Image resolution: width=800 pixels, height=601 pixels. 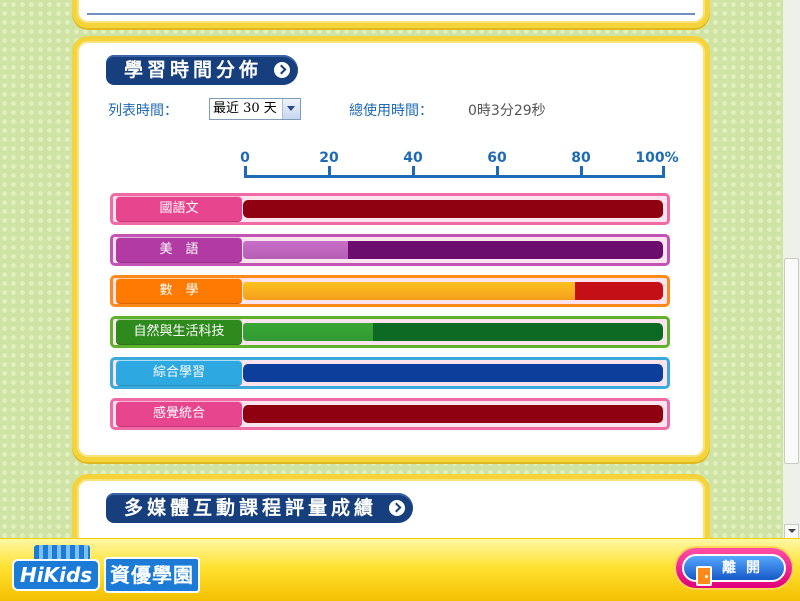 I want to click on period-select: 最近 30 天, so click(x=255, y=109).